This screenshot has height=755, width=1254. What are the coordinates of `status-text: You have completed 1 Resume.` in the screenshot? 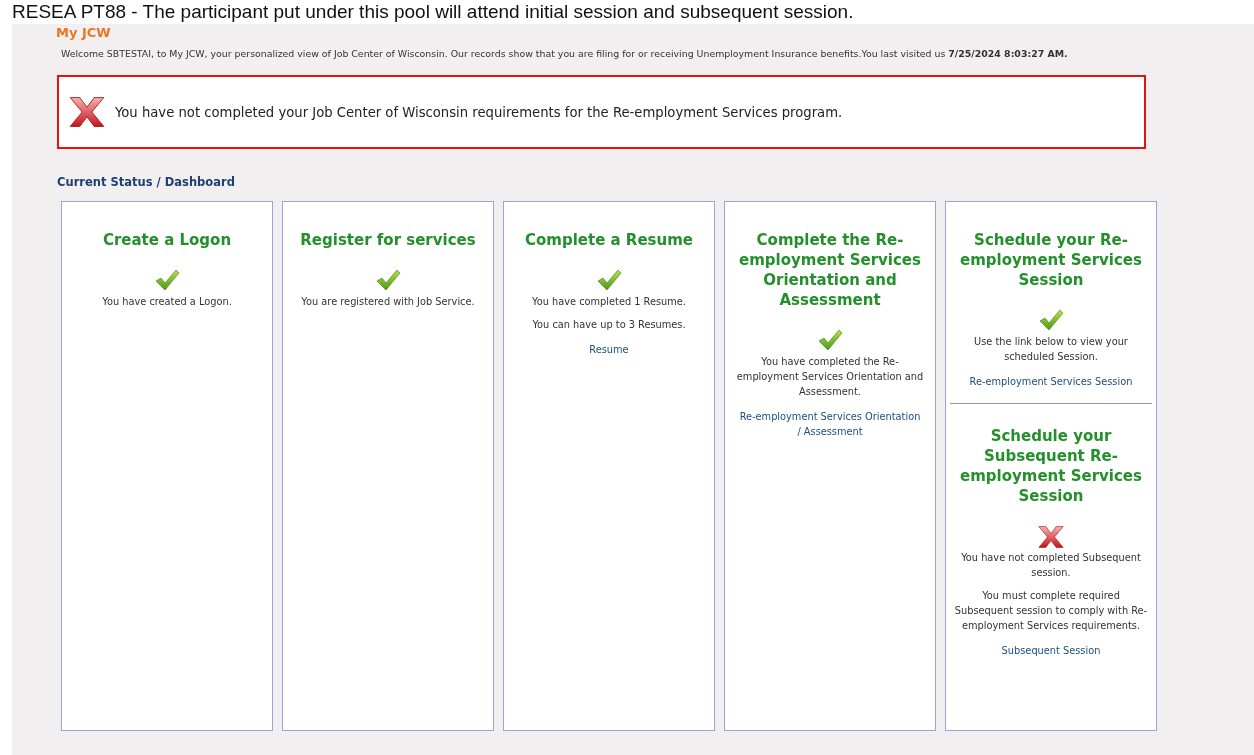 It's located at (609, 302).